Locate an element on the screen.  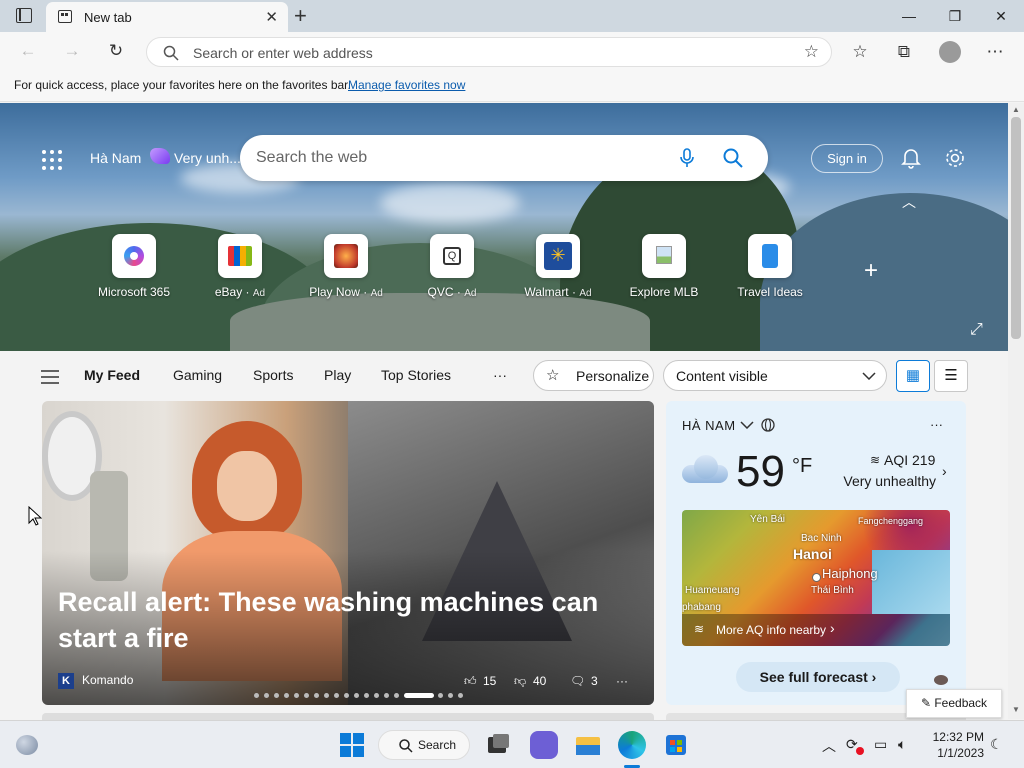
aqi-value: AQI 219 is located at coordinates (909, 460).